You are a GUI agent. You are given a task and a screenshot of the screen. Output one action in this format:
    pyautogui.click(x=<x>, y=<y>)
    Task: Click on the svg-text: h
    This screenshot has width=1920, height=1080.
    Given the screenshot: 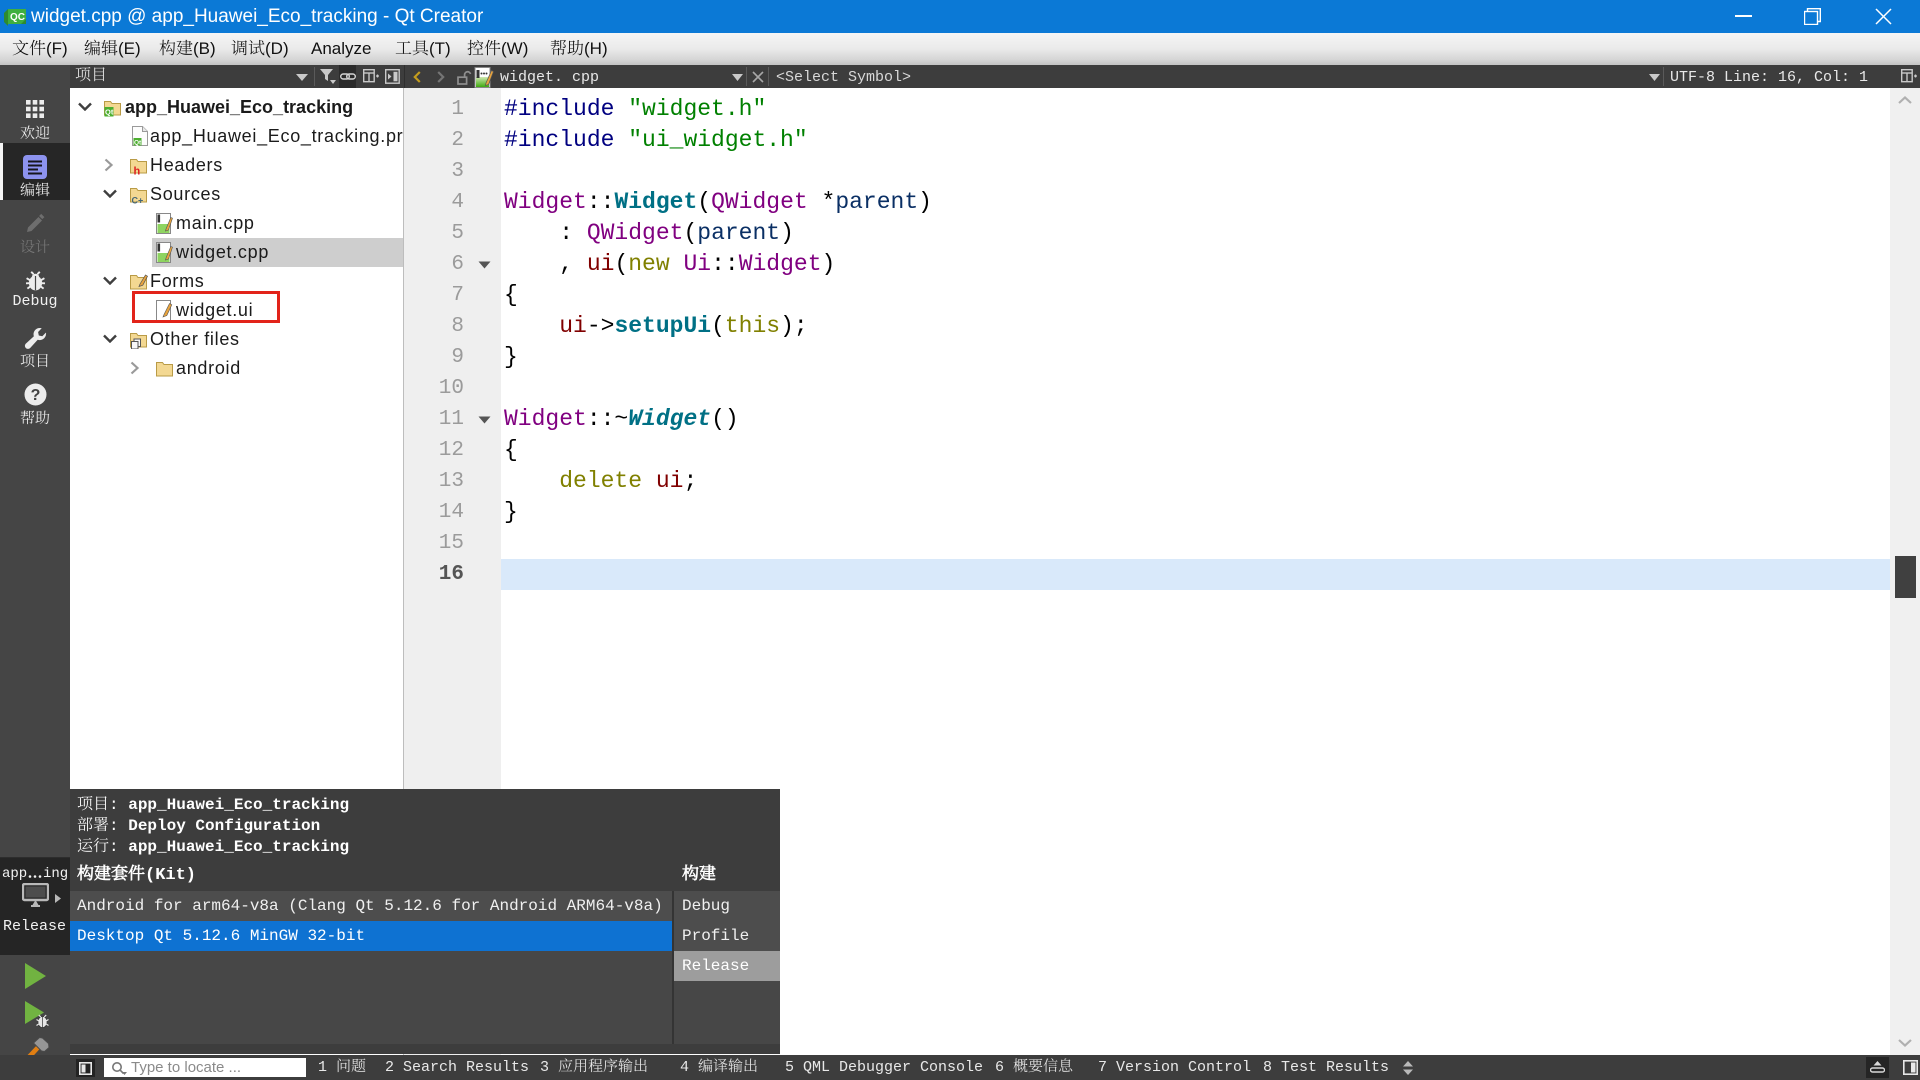 What is the action you would take?
    pyautogui.click(x=137, y=171)
    